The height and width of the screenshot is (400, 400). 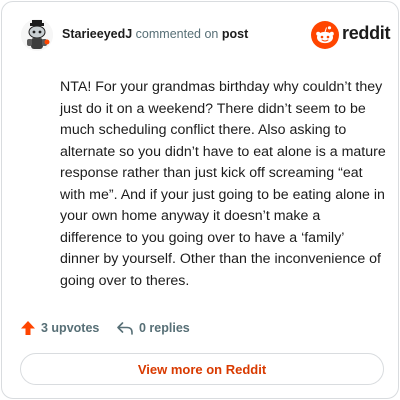 I want to click on avatar, so click(x=37, y=35).